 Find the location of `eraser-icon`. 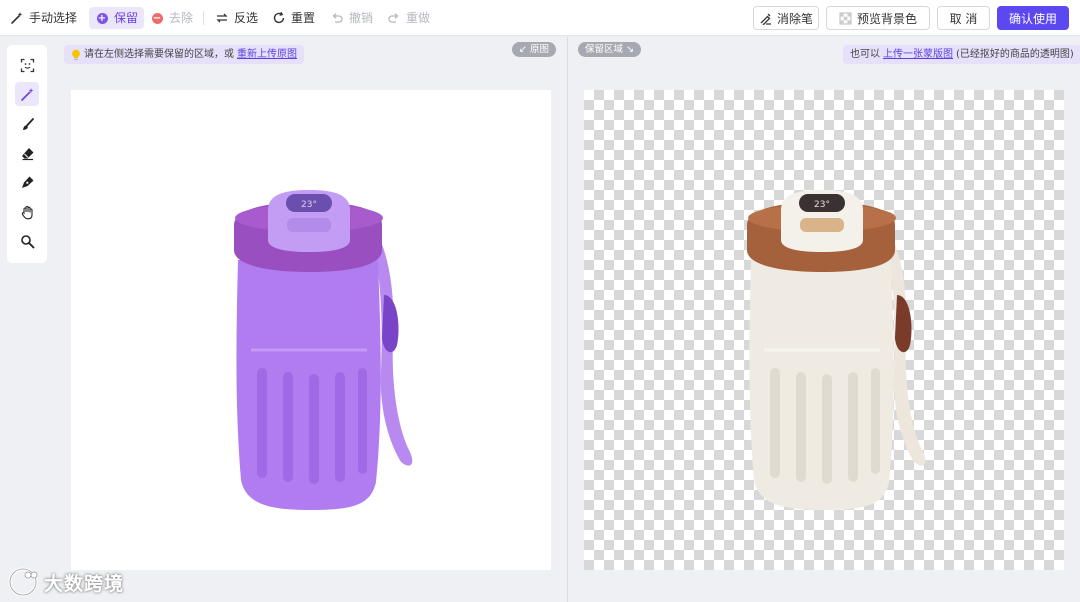

eraser-icon is located at coordinates (27, 153).